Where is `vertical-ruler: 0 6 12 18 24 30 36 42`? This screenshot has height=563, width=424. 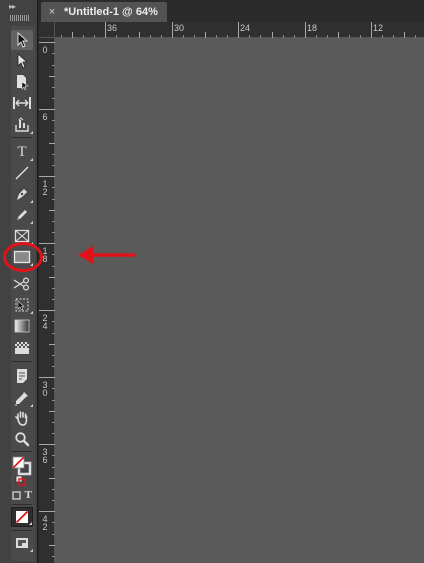
vertical-ruler: 0 6 12 18 24 30 36 42 is located at coordinates (47, 300).